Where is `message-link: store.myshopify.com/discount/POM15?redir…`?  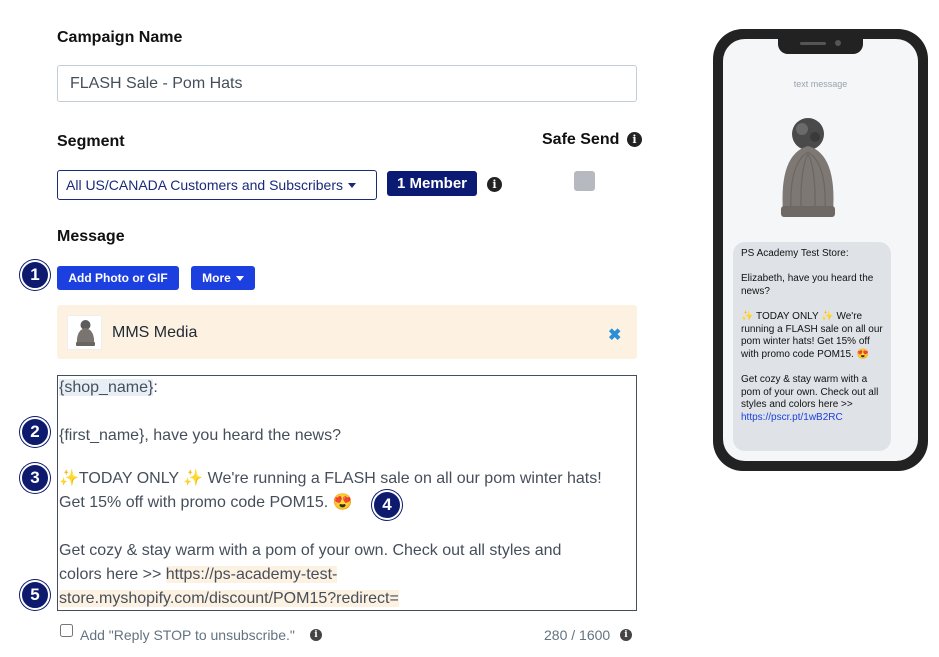 message-link: store.myshopify.com/discount/POM15?redir… is located at coordinates (229, 598).